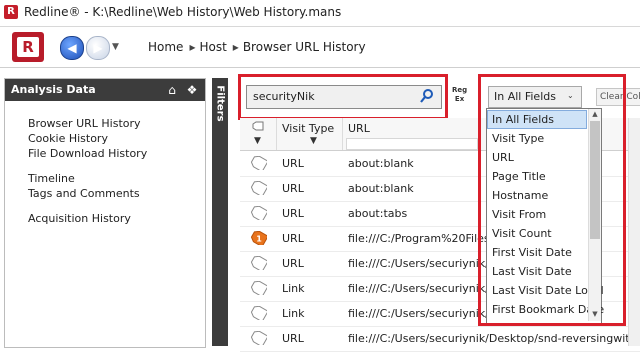  Describe the element at coordinates (460, 90) in the screenshot. I see `regex-label-reg: Reg` at that location.